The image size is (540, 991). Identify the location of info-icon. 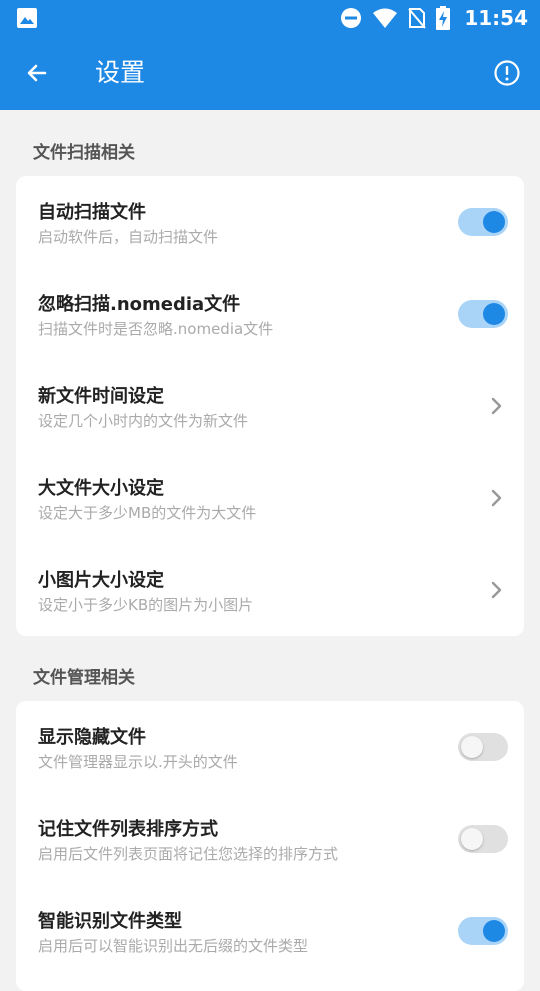
(507, 73).